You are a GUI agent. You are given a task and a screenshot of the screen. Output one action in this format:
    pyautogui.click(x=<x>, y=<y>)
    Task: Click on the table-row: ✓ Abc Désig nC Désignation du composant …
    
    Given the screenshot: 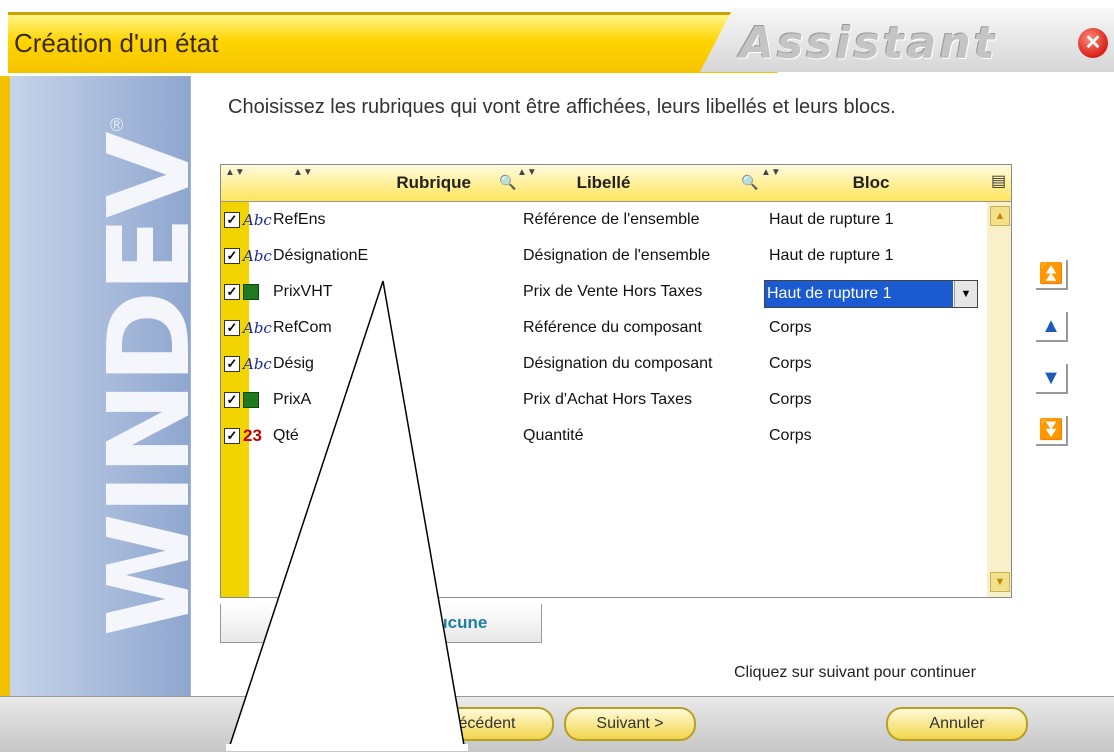 What is the action you would take?
    pyautogui.click(x=604, y=364)
    